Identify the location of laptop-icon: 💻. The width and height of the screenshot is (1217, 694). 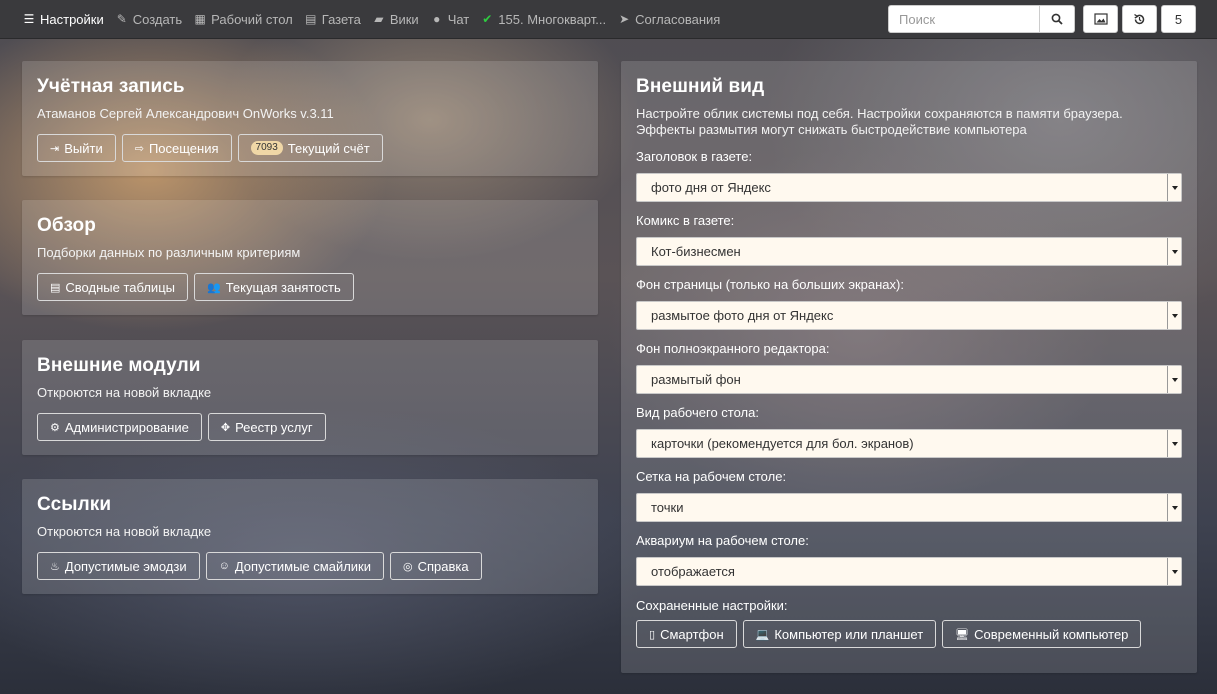
(762, 634).